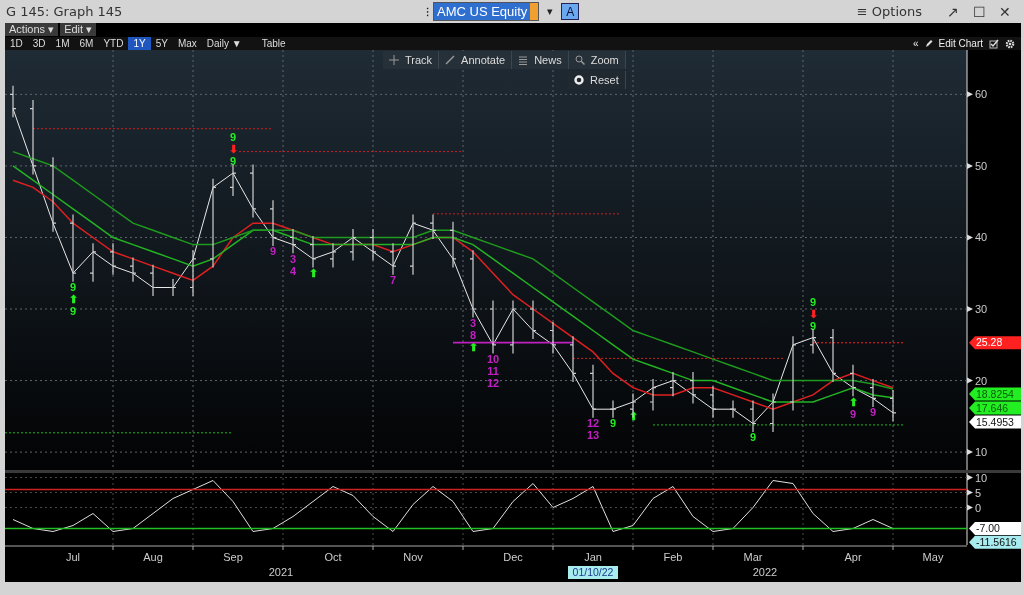 The image size is (1024, 595). Describe the element at coordinates (593, 435) in the screenshot. I see `count-label: 13` at that location.